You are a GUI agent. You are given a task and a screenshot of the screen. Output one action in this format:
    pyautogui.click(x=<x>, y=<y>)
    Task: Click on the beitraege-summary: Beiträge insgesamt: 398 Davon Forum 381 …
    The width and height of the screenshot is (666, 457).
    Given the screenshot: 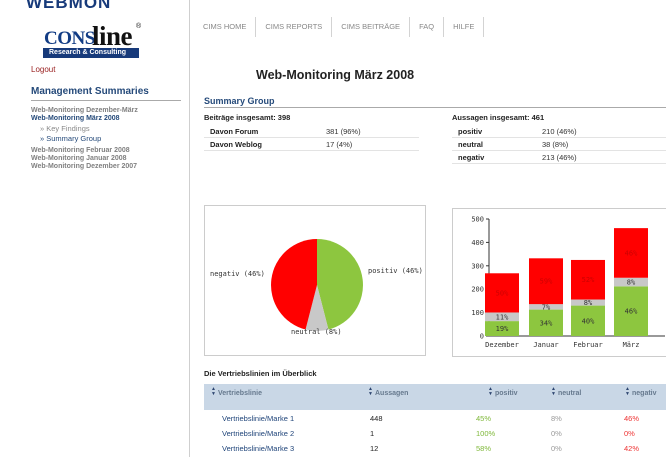 What is the action you would take?
    pyautogui.click(x=311, y=132)
    